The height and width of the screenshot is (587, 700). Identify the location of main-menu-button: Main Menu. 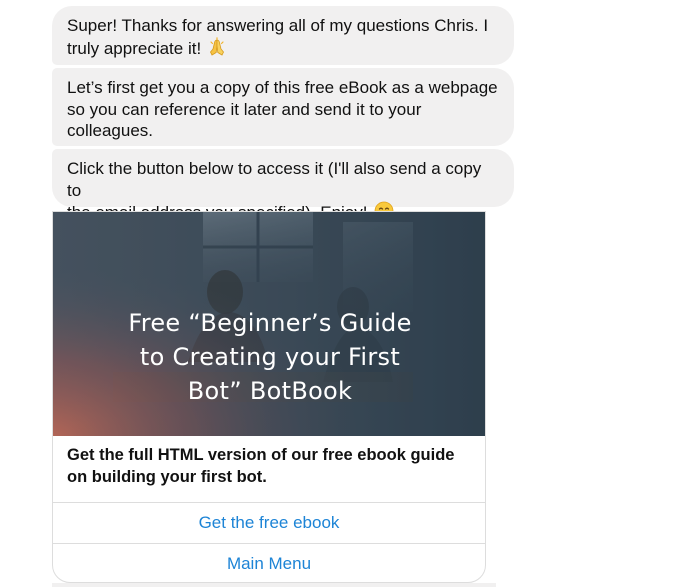
(269, 562).